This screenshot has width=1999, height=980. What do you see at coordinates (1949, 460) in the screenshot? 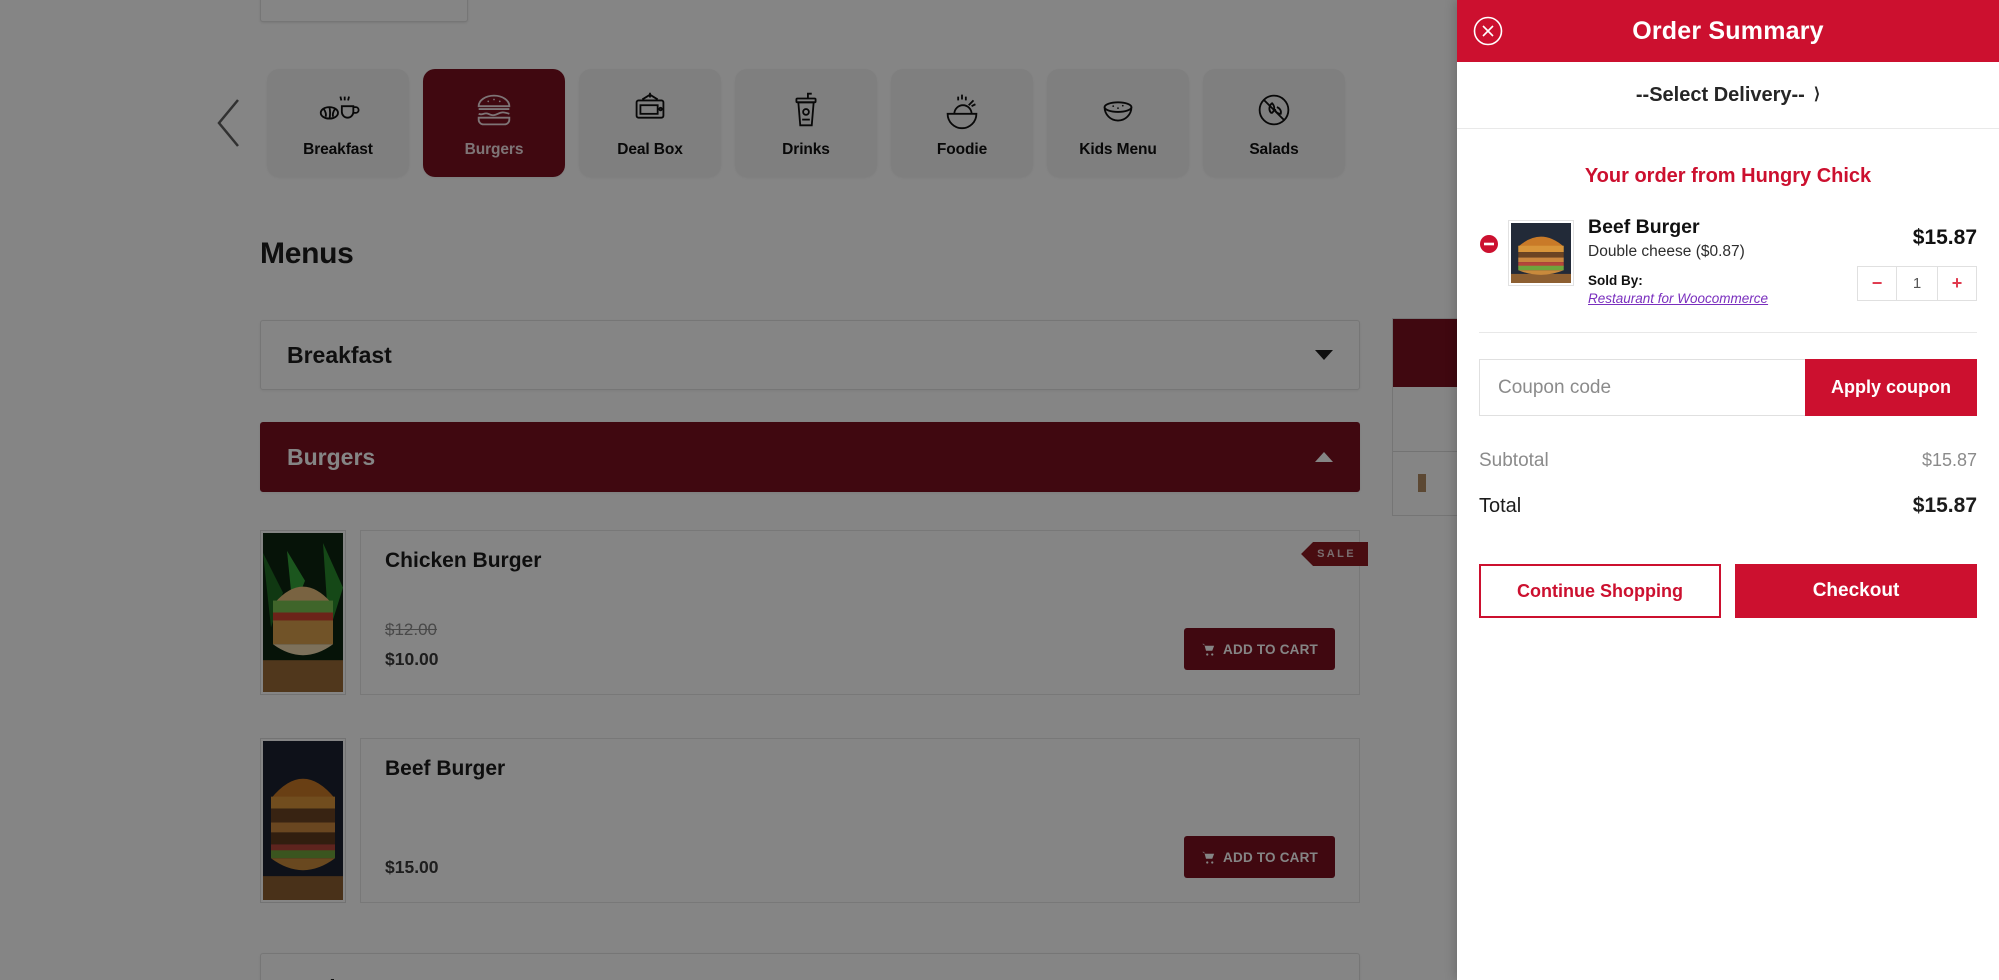
I see `subtotal-value: $15.87` at bounding box center [1949, 460].